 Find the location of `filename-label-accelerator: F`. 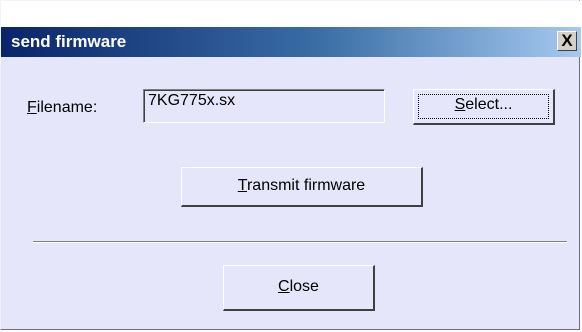

filename-label-accelerator: F is located at coordinates (32, 107).